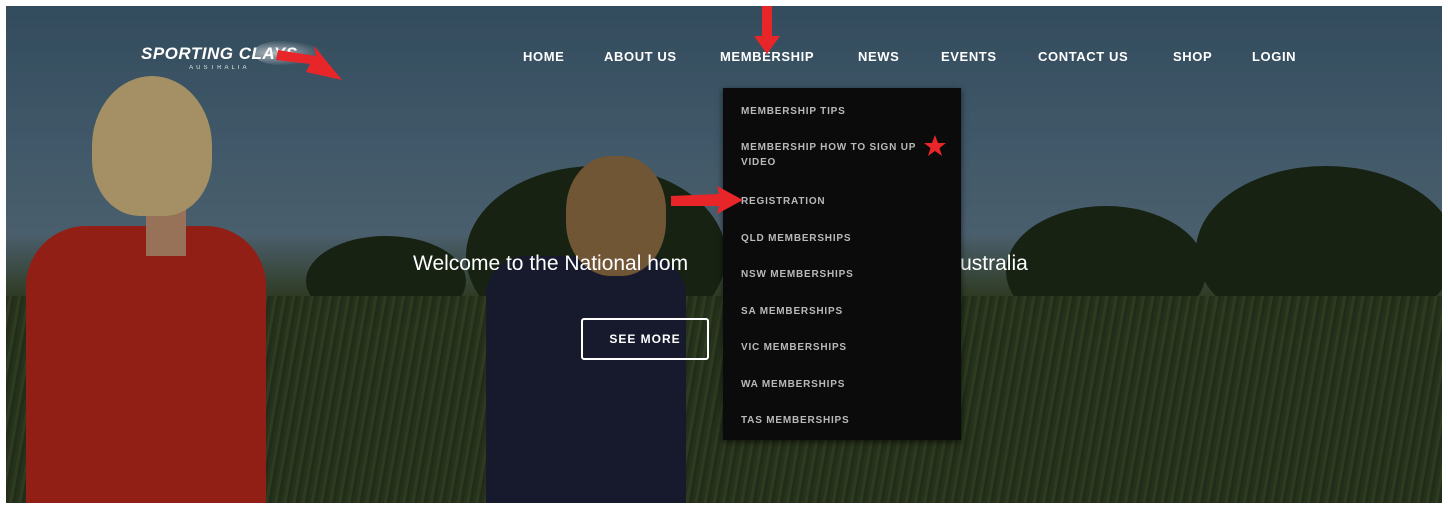 Image resolution: width=1448 pixels, height=507 pixels. I want to click on nav-events: EVENTS, so click(969, 56).